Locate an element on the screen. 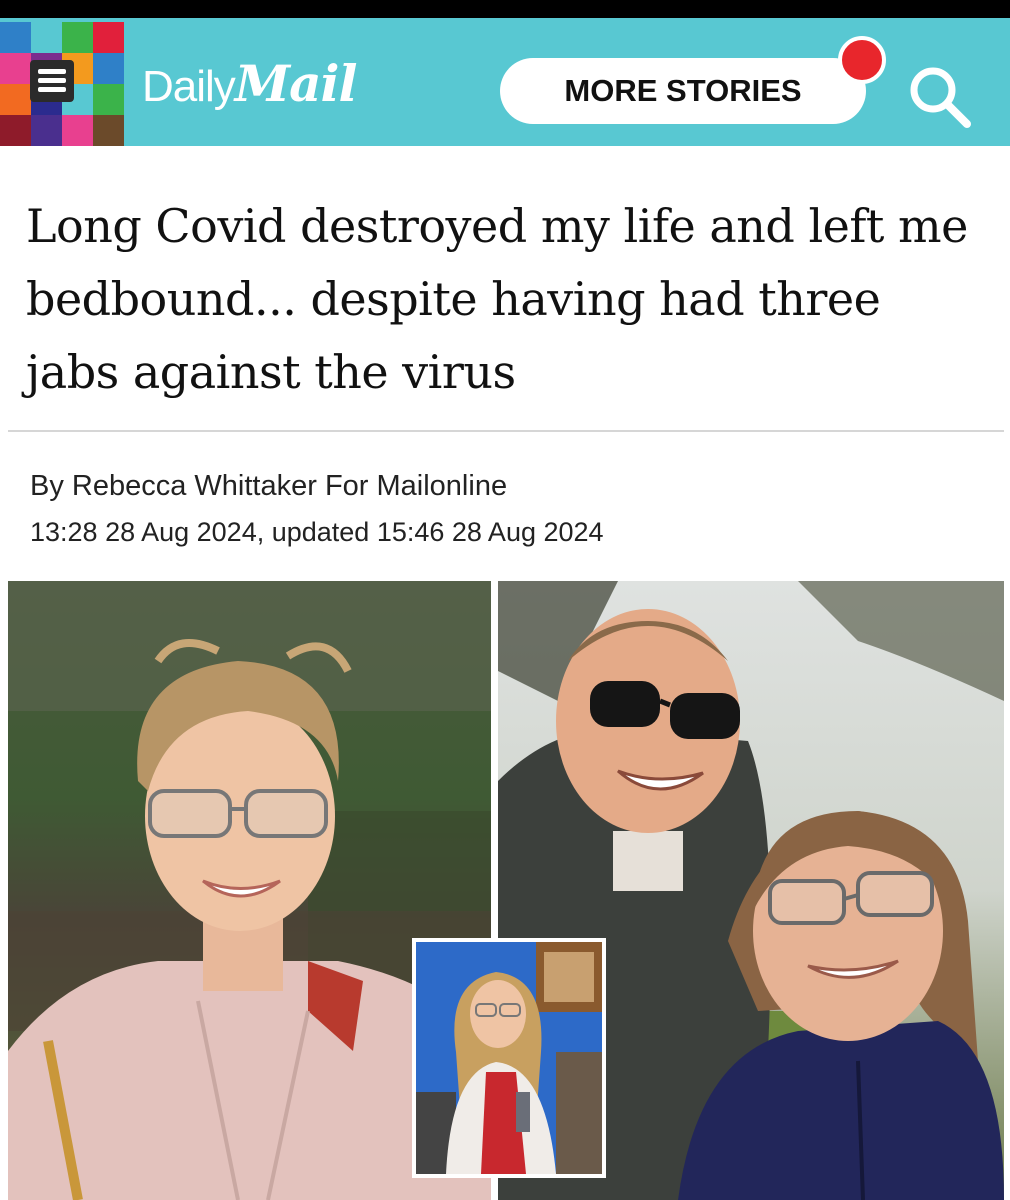  site-header: DailyMail MORE STORIES is located at coordinates (505, 82).